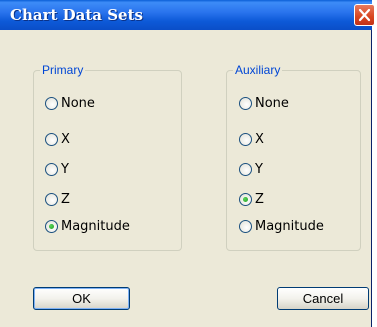 The width and height of the screenshot is (377, 327). What do you see at coordinates (187, 15) in the screenshot?
I see `title-bar: Chart Data Sets` at bounding box center [187, 15].